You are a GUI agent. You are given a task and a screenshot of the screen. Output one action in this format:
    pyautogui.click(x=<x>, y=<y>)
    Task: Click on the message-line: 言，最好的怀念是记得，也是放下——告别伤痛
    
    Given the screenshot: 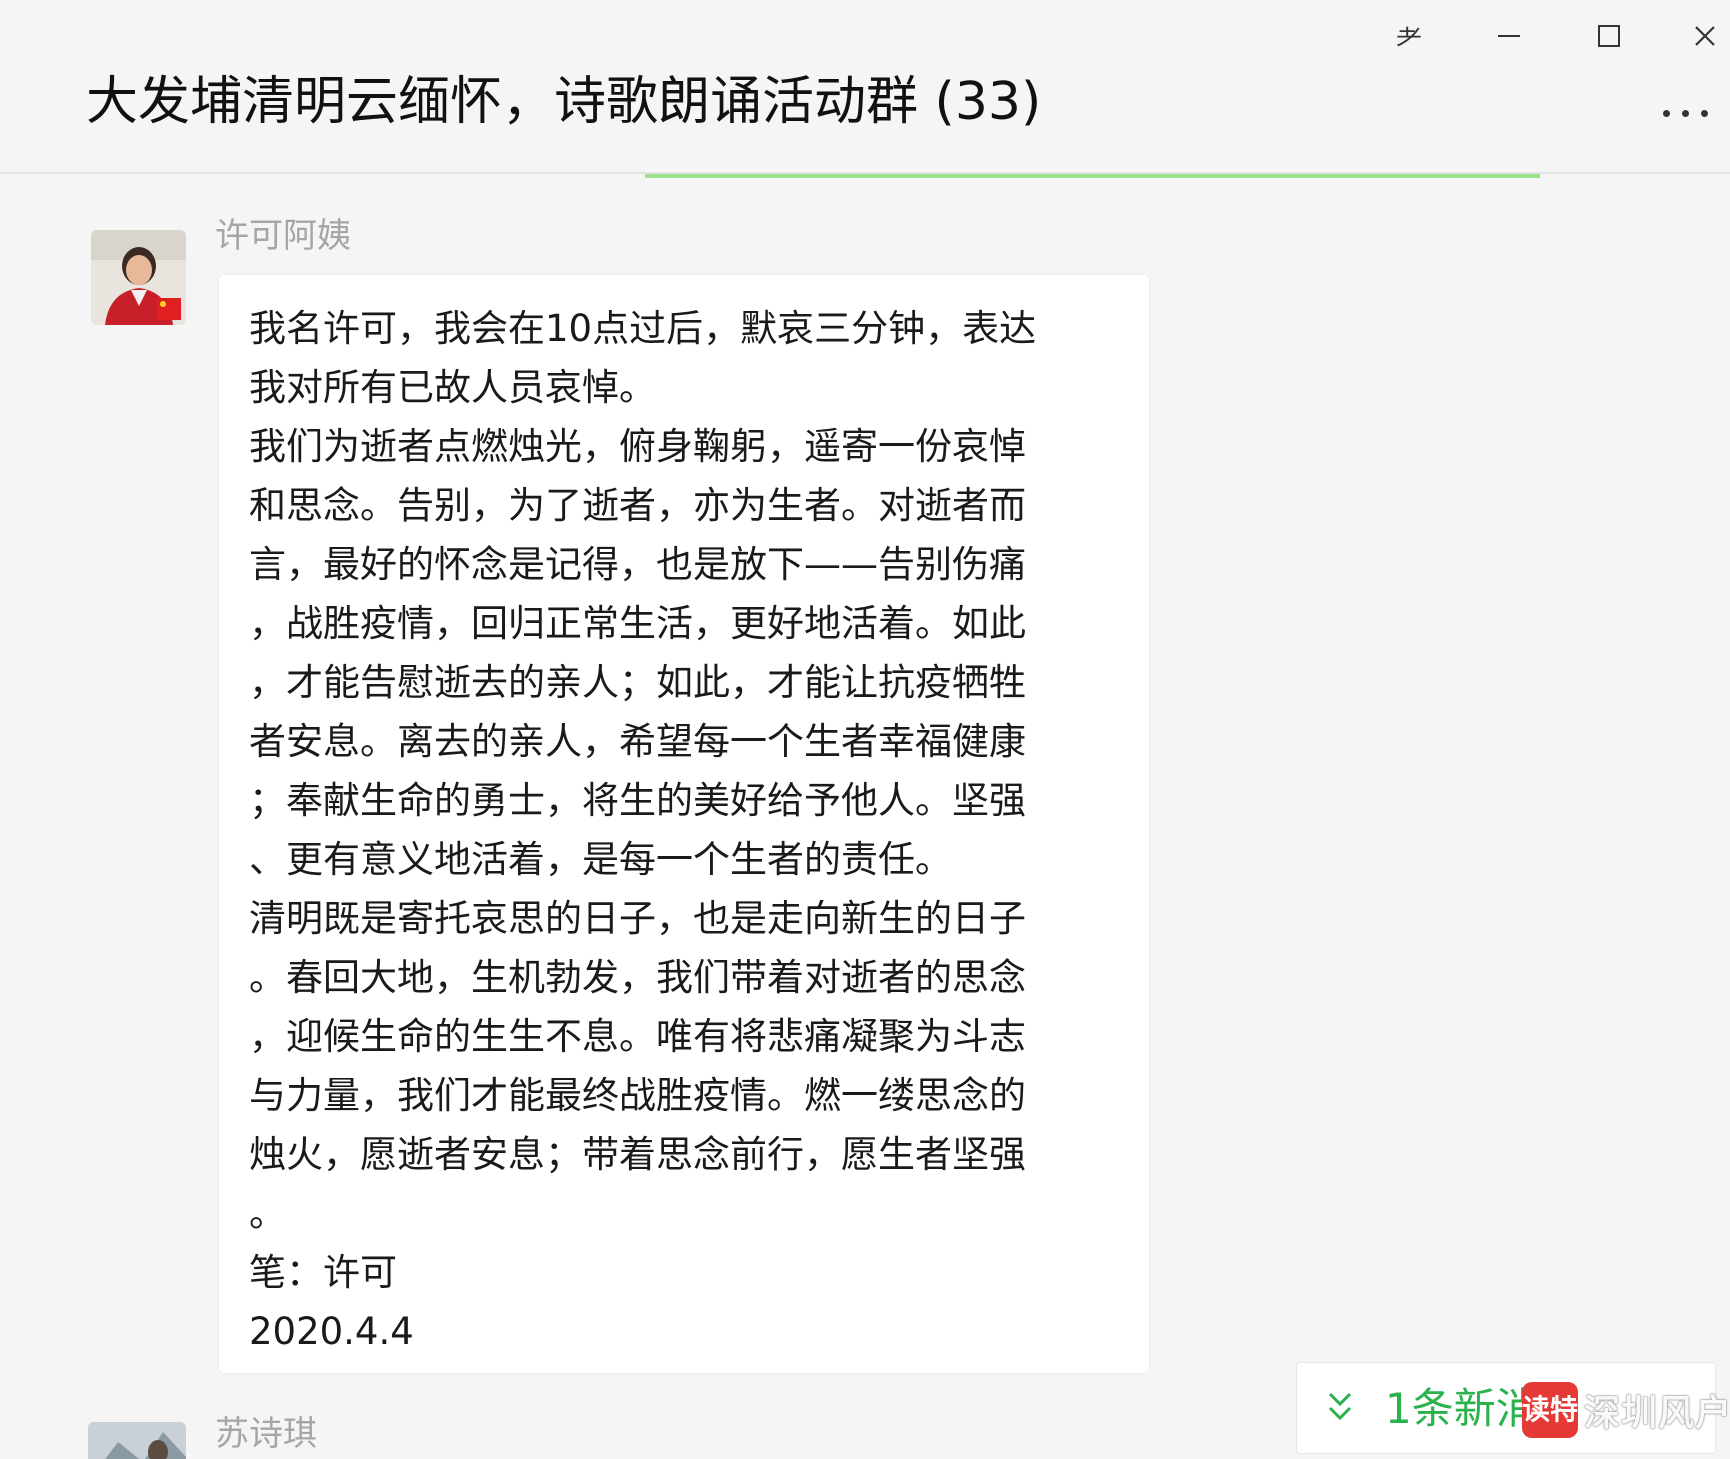 What is the action you would take?
    pyautogui.click(x=637, y=564)
    